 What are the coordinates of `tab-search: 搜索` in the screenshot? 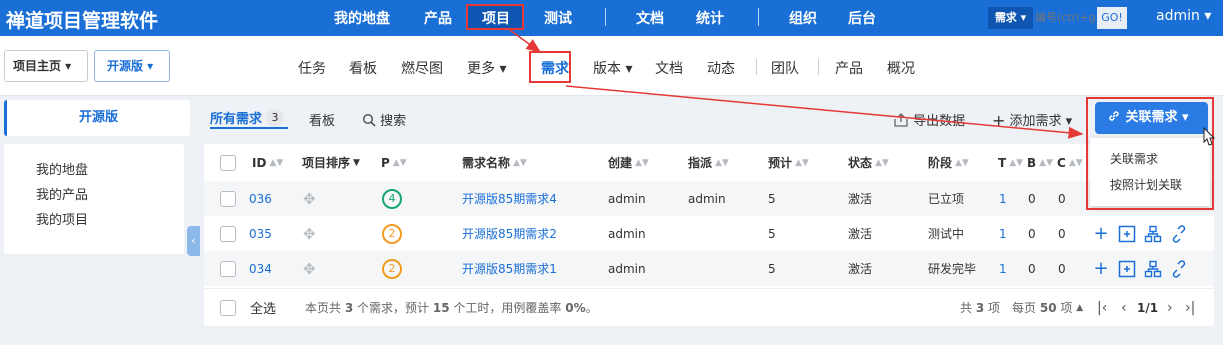 It's located at (384, 119).